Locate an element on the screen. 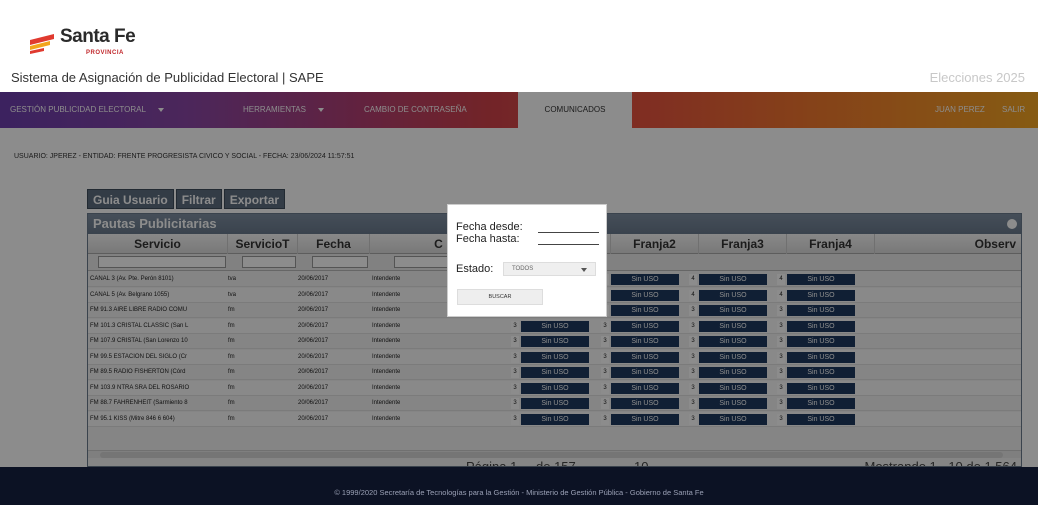 The height and width of the screenshot is (505, 1038). date-to-input is located at coordinates (568, 244).